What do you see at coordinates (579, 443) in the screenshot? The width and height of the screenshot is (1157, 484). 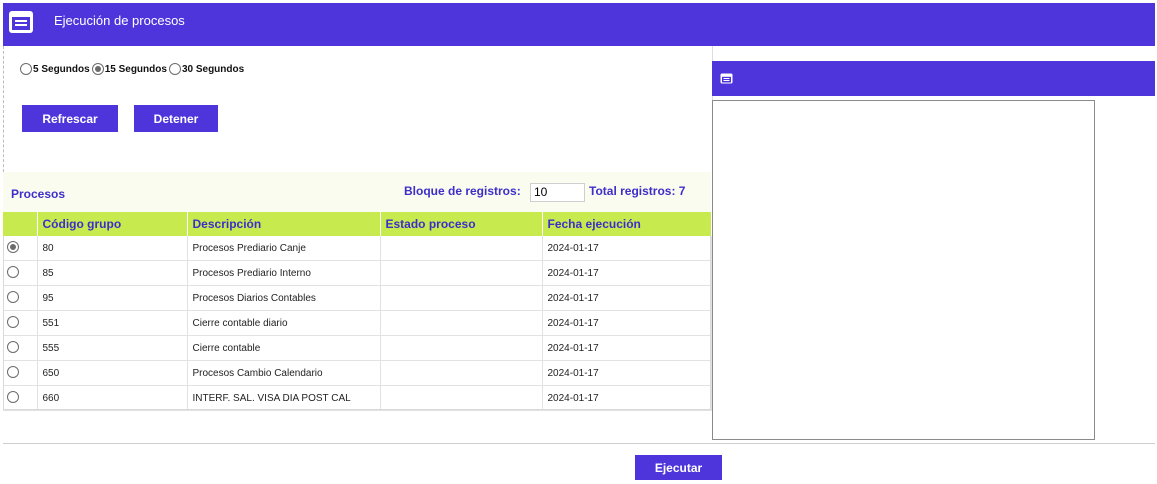 I see `footer-divider` at bounding box center [579, 443].